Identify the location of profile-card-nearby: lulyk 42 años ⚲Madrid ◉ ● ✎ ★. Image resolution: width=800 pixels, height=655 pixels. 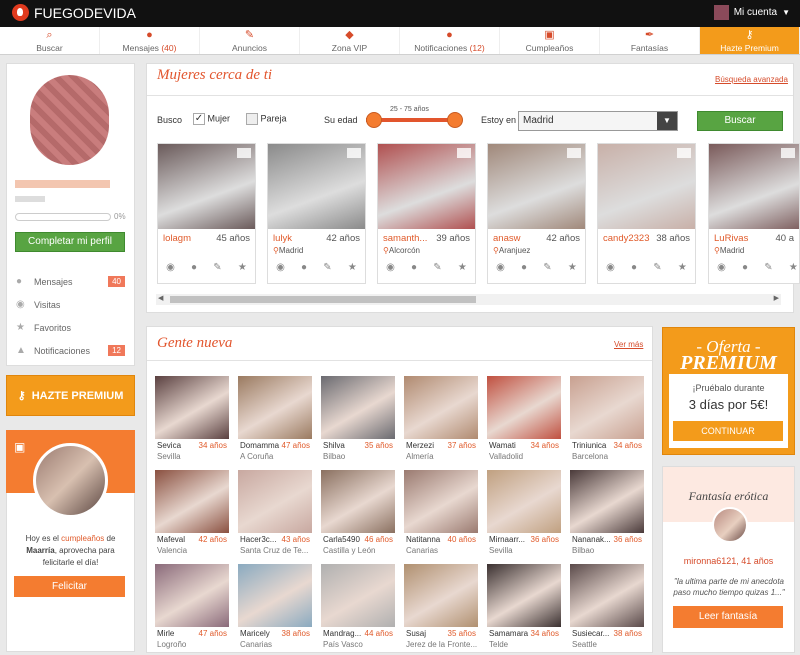
(316, 213).